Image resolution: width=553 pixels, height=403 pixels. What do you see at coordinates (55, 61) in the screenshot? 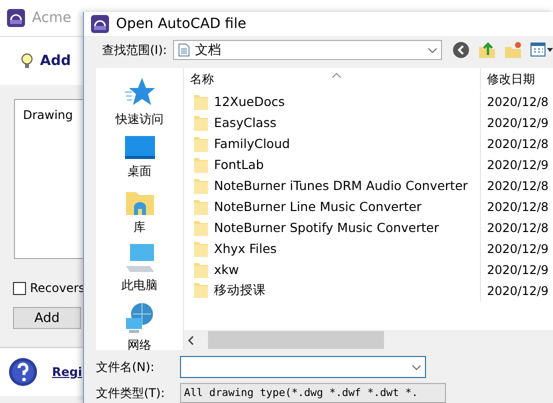
I see `heading: Add` at bounding box center [55, 61].